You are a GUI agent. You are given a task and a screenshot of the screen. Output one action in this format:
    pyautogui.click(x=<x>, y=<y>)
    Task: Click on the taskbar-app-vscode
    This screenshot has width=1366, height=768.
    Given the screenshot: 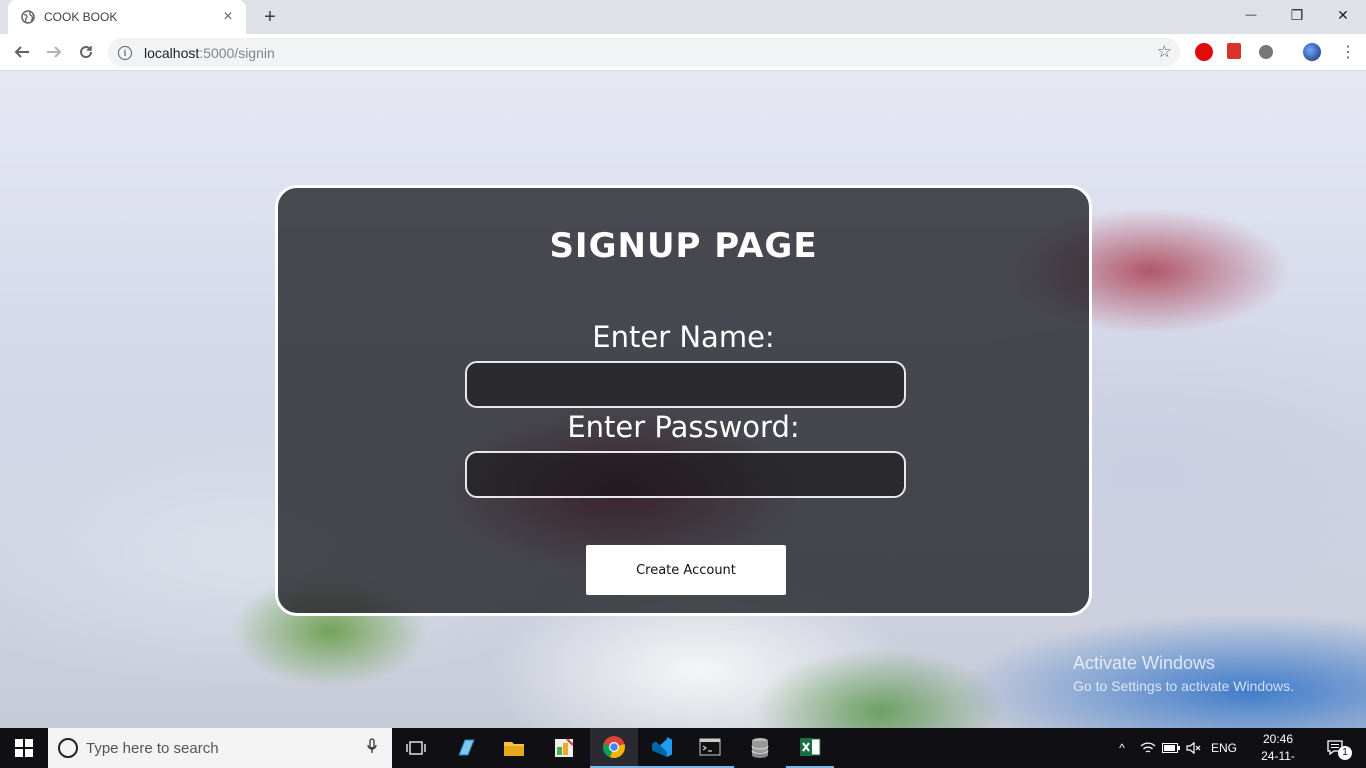 What is the action you would take?
    pyautogui.click(x=662, y=748)
    